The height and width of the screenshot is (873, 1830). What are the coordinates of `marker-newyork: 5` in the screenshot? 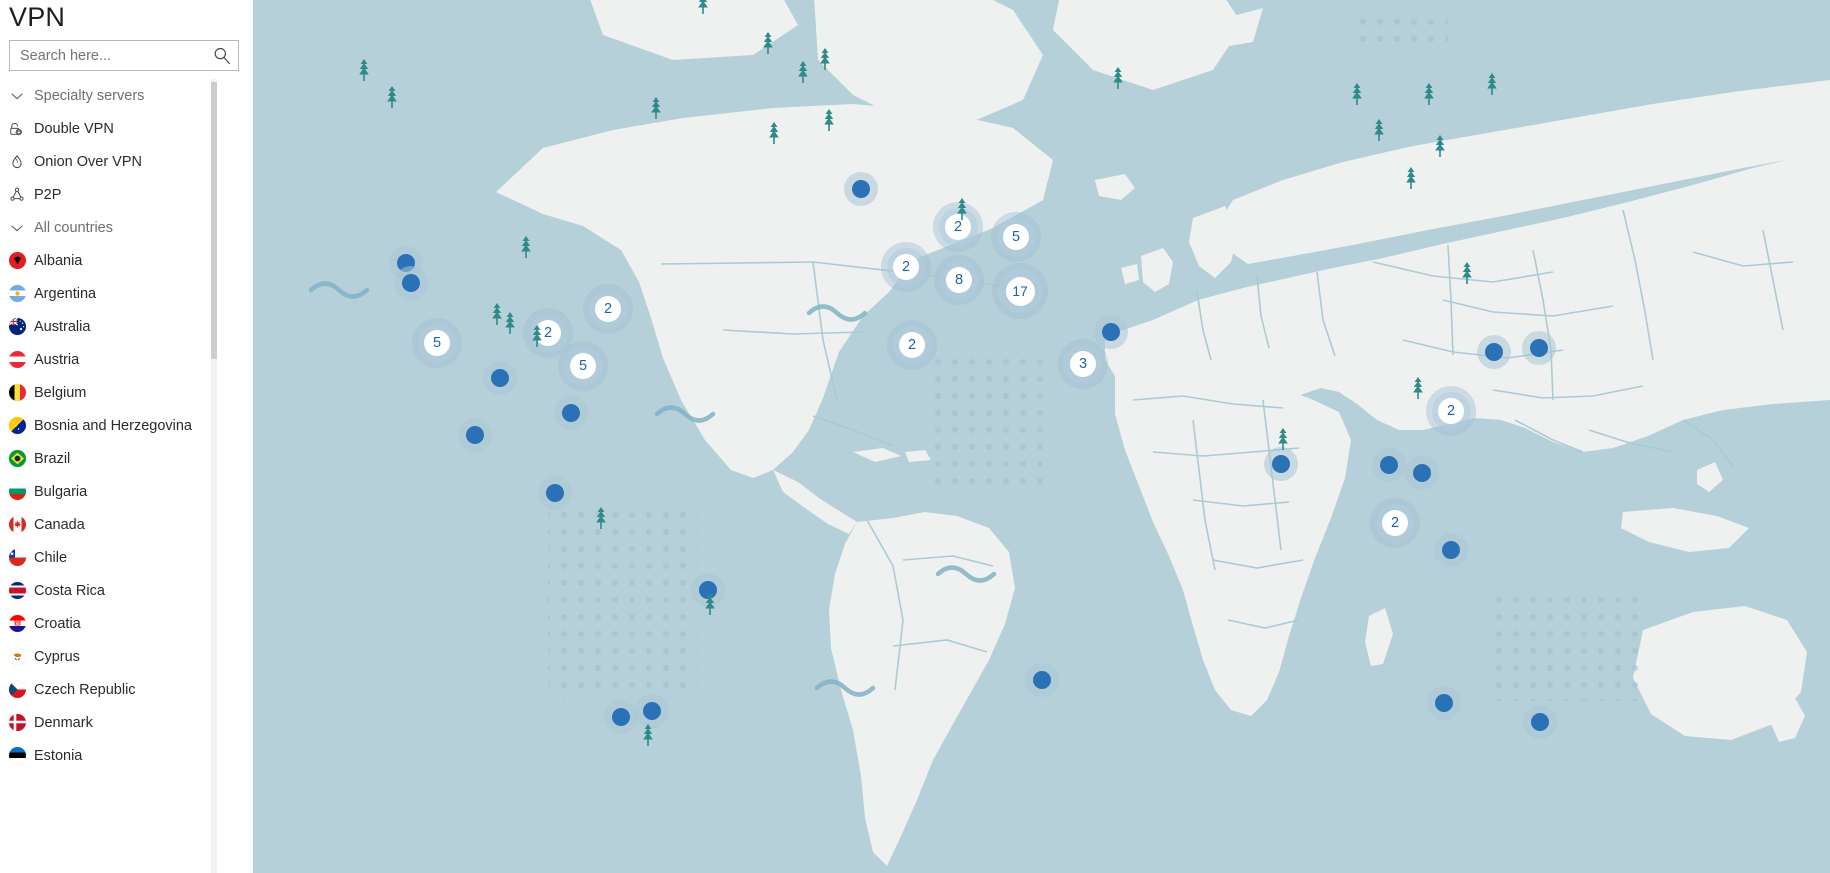 It's located at (583, 366).